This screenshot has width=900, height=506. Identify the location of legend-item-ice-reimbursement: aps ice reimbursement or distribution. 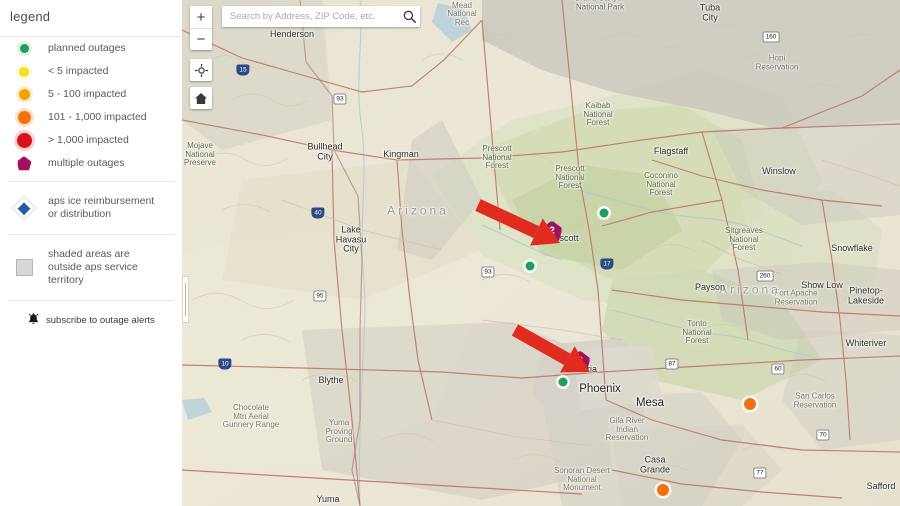
(91, 208).